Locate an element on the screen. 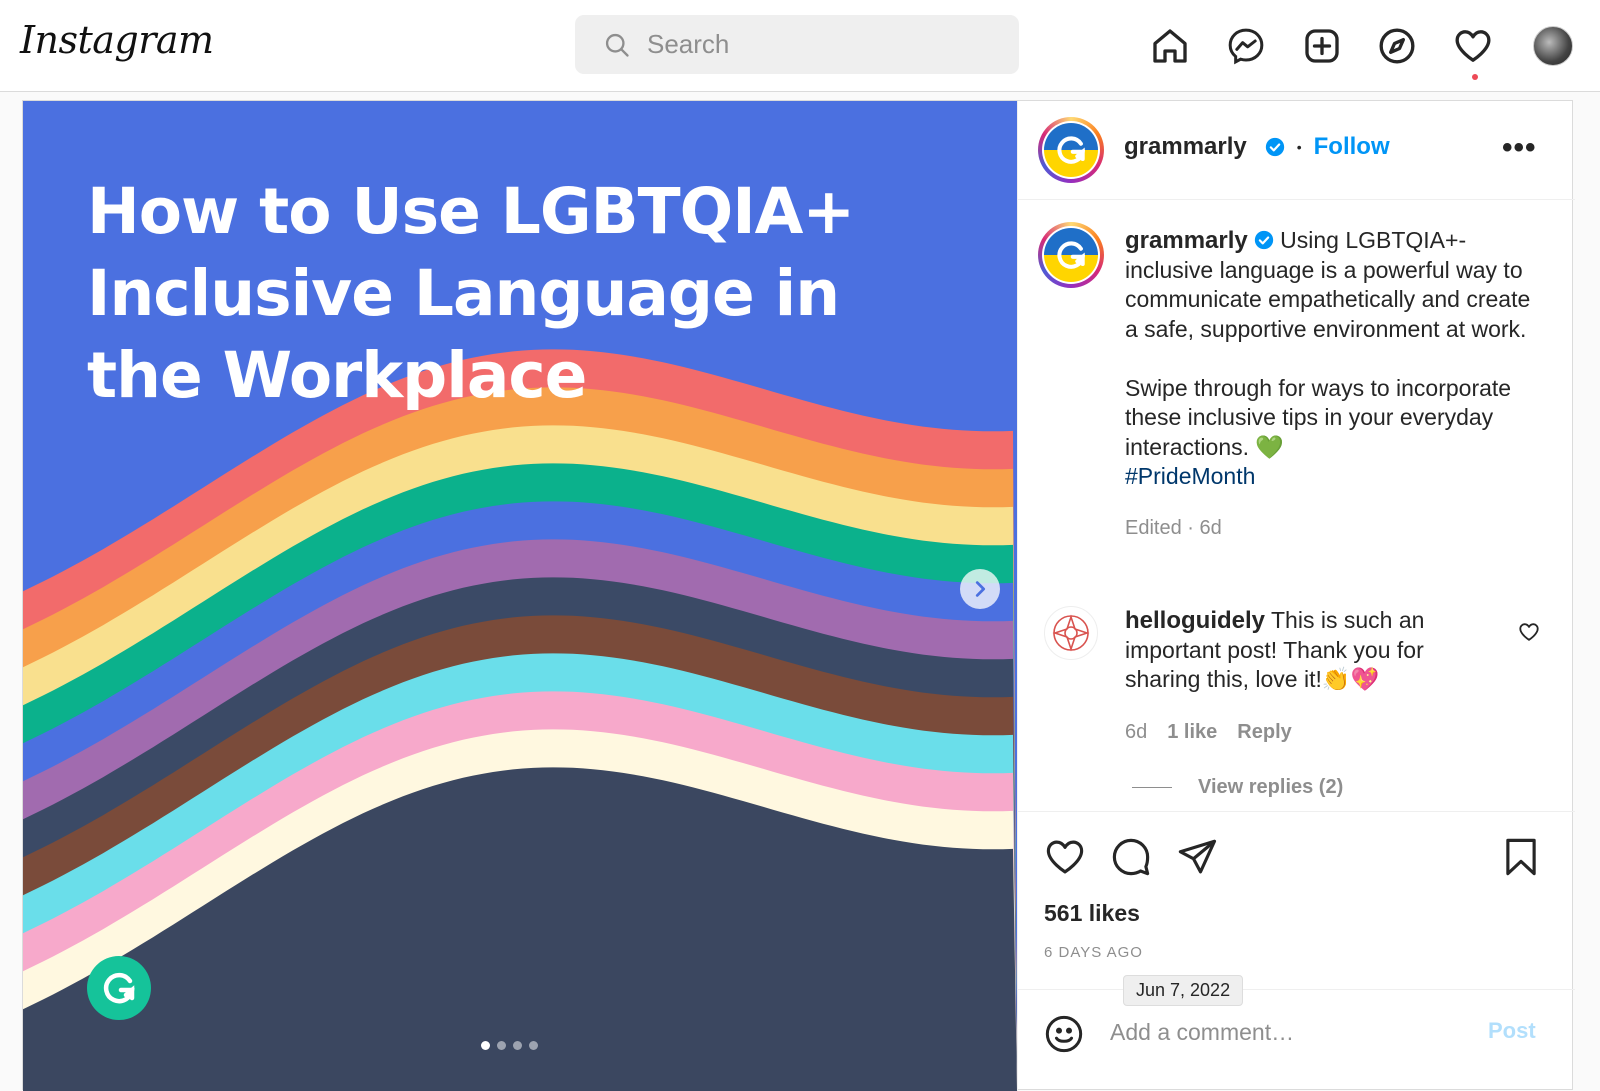 The height and width of the screenshot is (1091, 1600). caption-meta: Edited · 6d is located at coordinates (1173, 527).